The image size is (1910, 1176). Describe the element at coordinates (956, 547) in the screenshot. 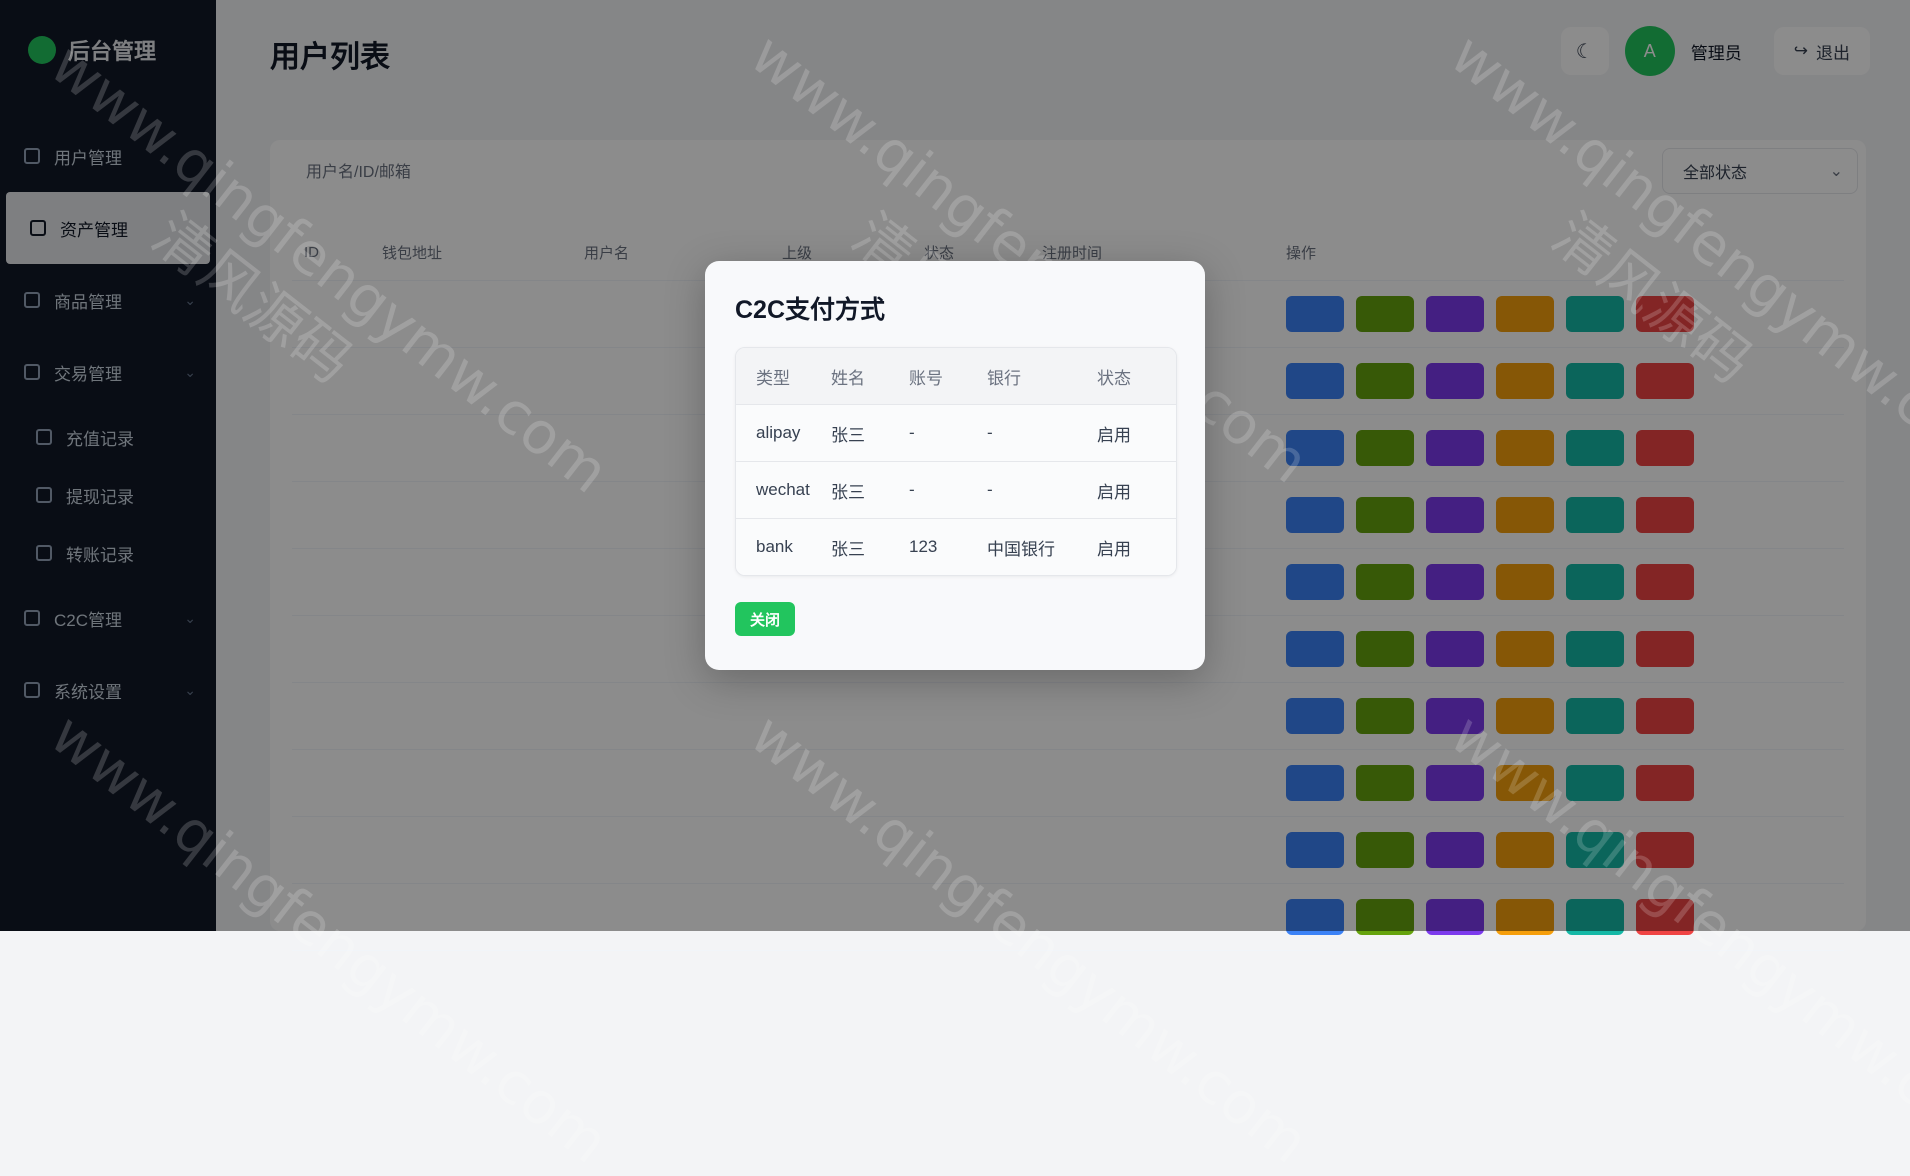

I see `table-row: bank 张三 123 中国银行 启用` at that location.